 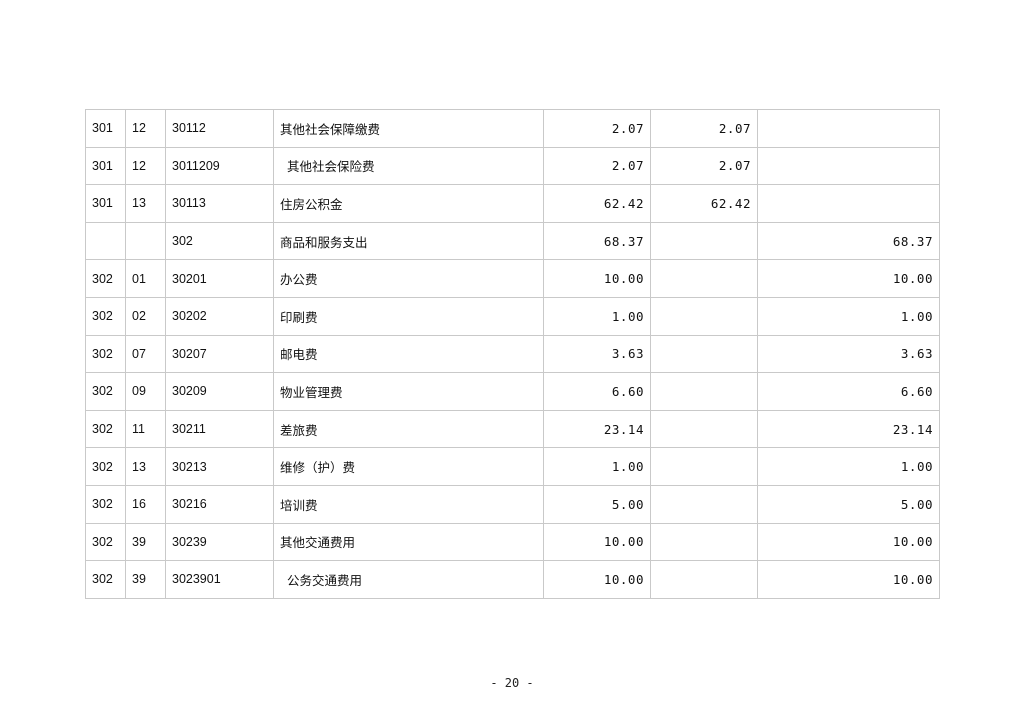 I want to click on project-expenditure-cell: 3.63, so click(x=848, y=354).